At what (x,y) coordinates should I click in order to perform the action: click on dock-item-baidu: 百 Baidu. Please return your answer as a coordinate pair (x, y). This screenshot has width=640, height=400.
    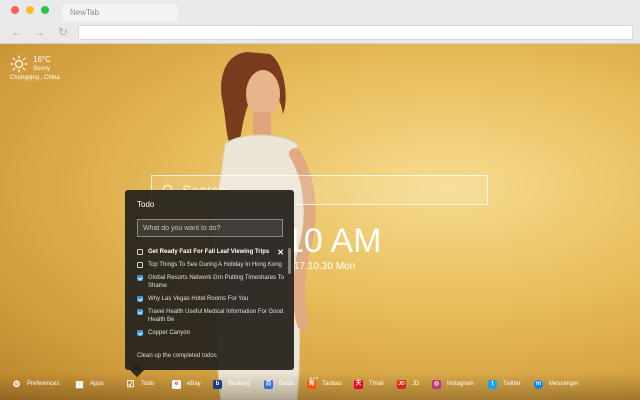
    Looking at the image, I should click on (279, 384).